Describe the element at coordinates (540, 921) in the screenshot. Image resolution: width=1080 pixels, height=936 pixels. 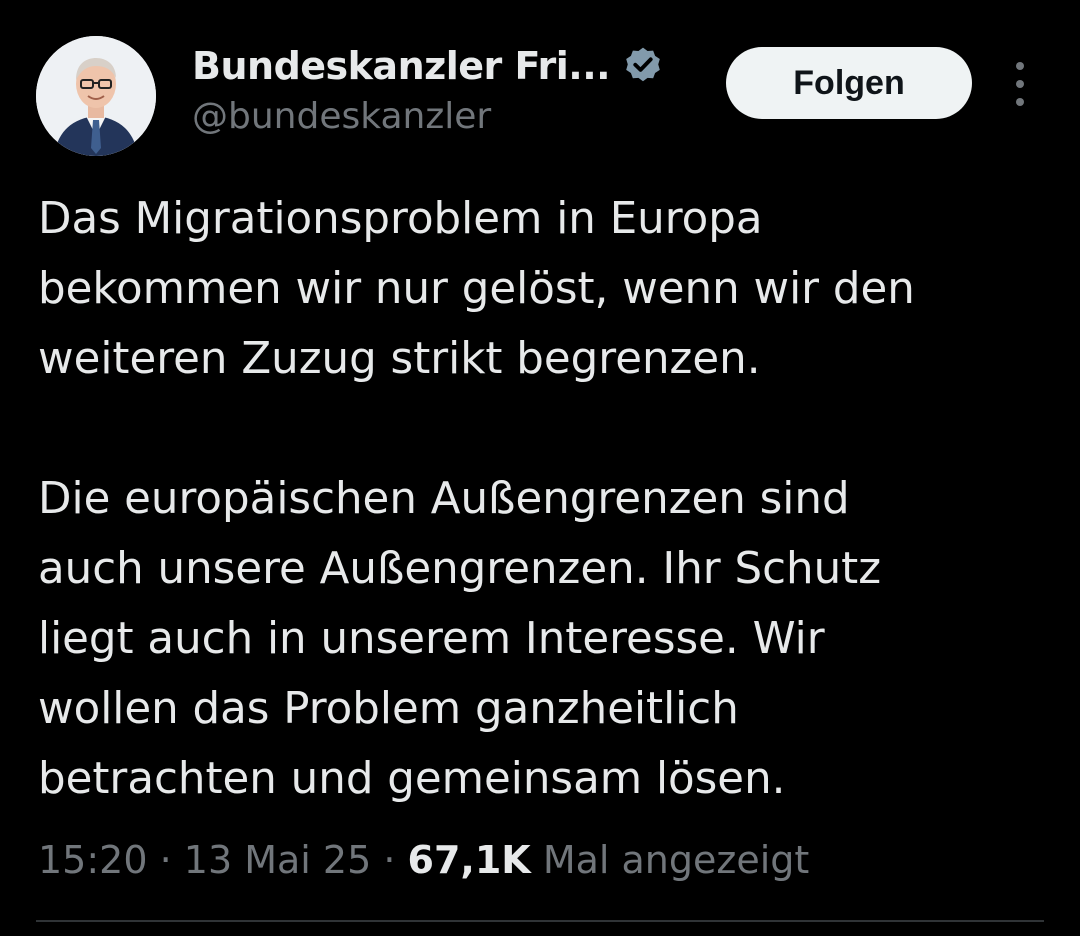
I see `divider` at that location.